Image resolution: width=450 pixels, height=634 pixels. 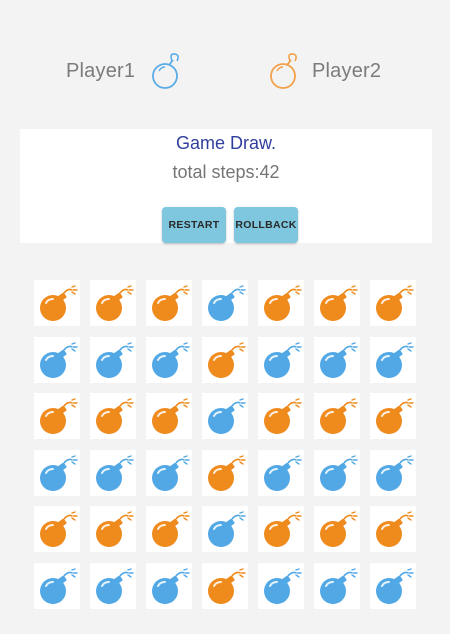 I want to click on steps-label: total steps:, so click(x=216, y=172).